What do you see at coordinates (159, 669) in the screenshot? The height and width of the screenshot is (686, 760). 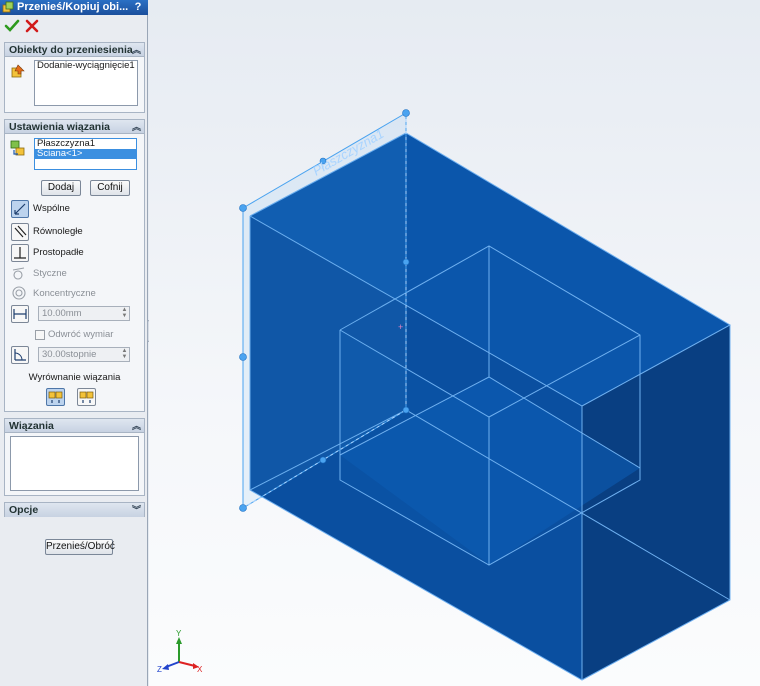 I see `triad-z-label: Z` at bounding box center [159, 669].